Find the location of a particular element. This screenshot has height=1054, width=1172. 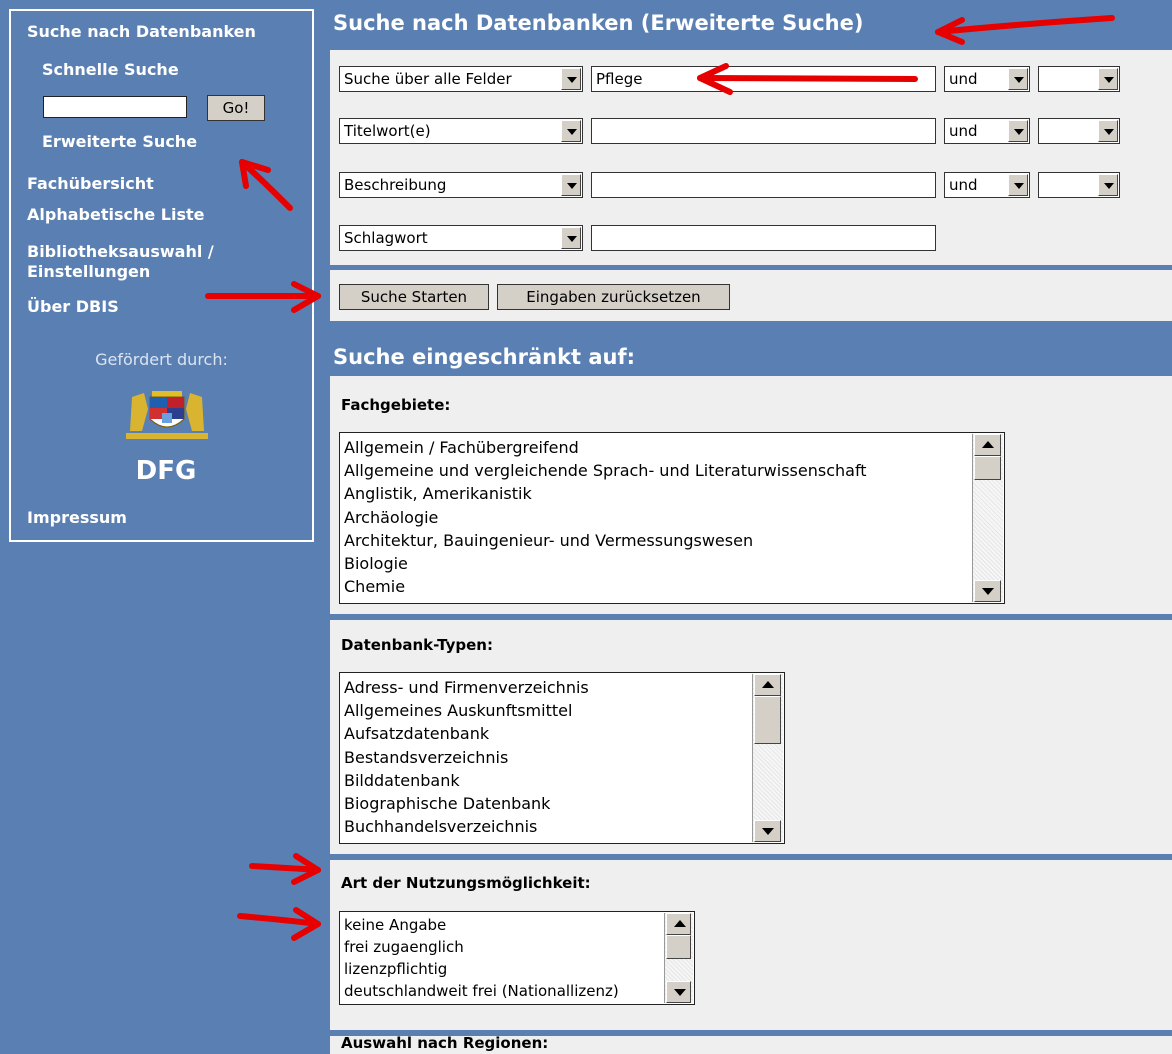

field-select-2: Titelwort(e) is located at coordinates (461, 131).